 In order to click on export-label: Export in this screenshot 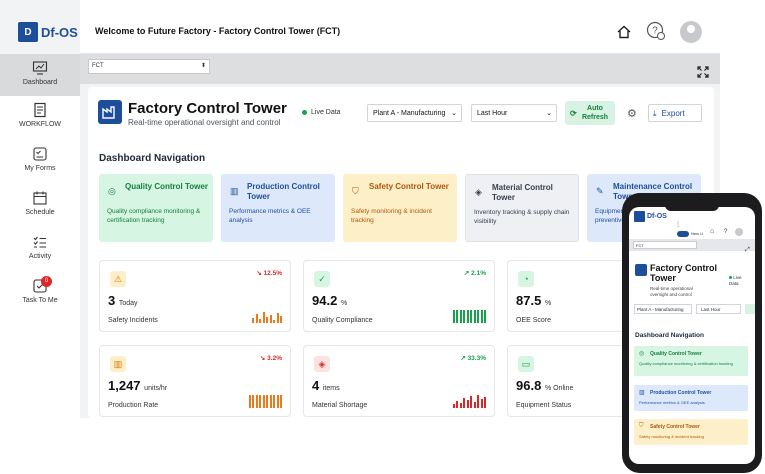, I will do `click(673, 113)`.